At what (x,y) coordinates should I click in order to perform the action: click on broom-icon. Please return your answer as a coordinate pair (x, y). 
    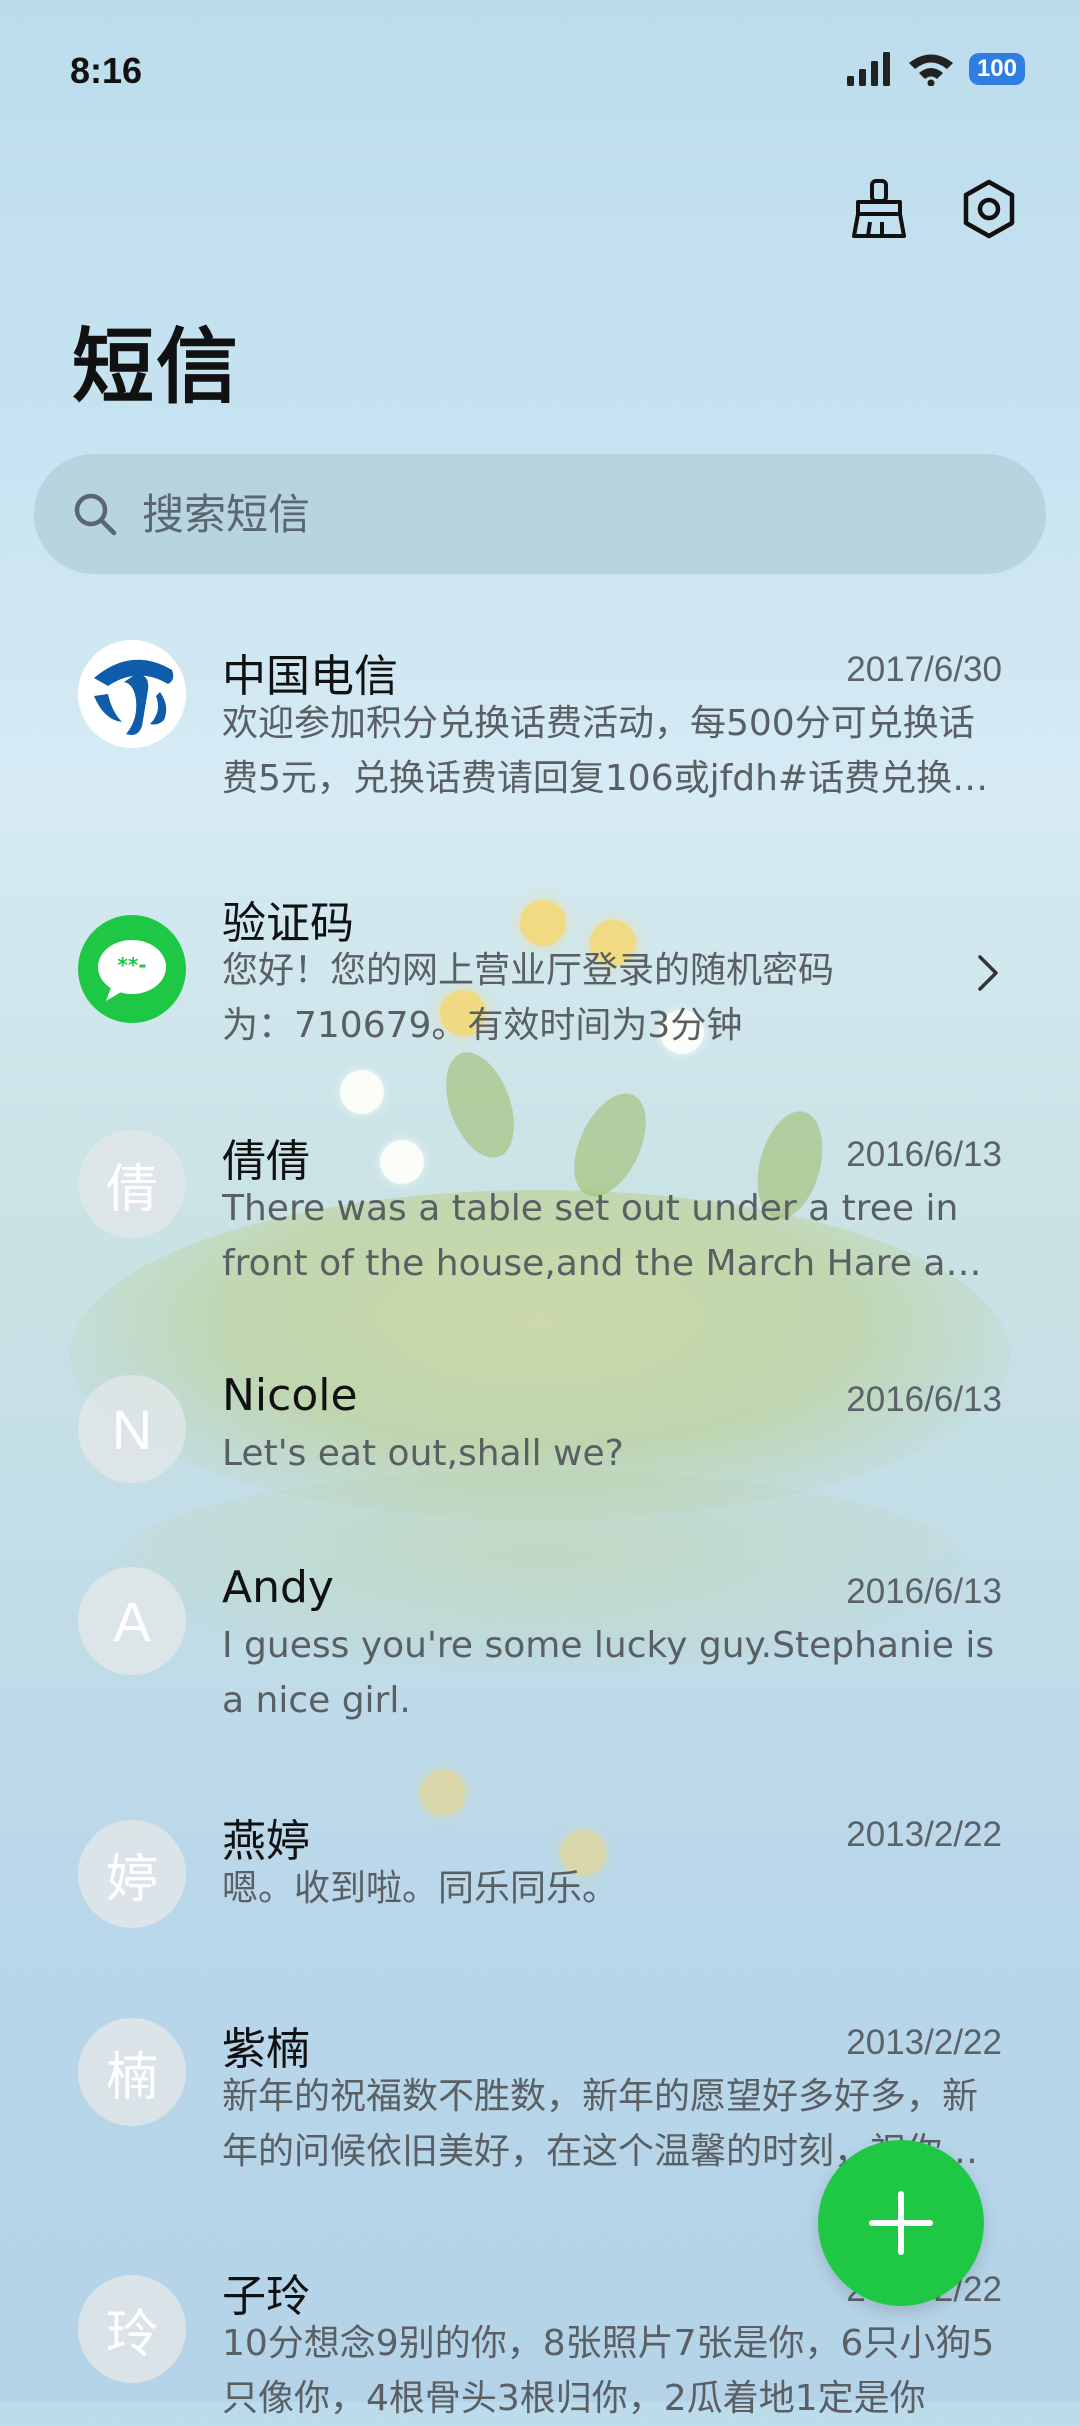
    Looking at the image, I should click on (879, 208).